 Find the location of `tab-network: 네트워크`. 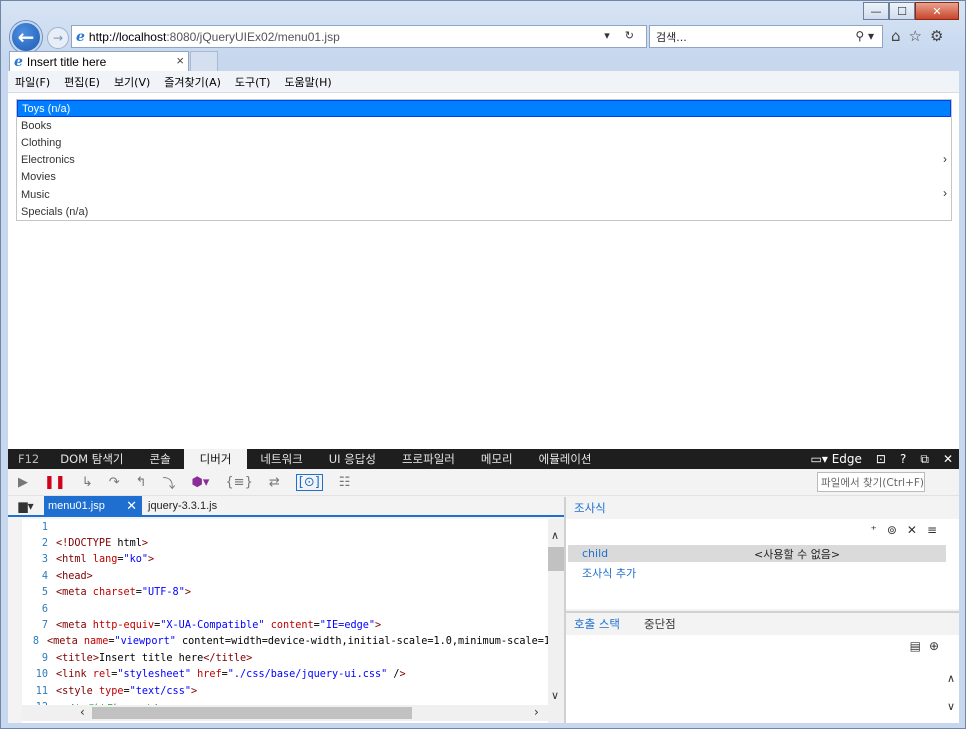

tab-network: 네트워크 is located at coordinates (281, 459).